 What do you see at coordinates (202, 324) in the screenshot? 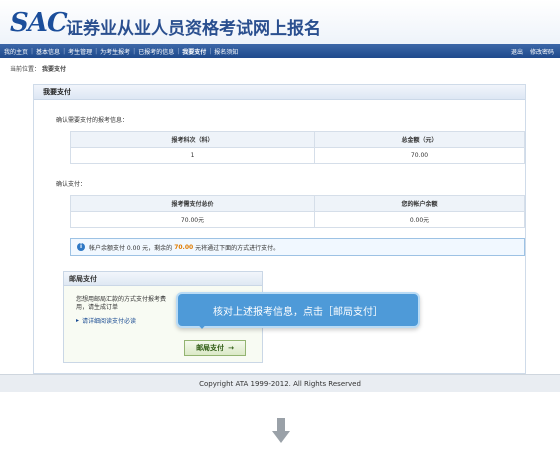
I see `callout-pointer` at bounding box center [202, 324].